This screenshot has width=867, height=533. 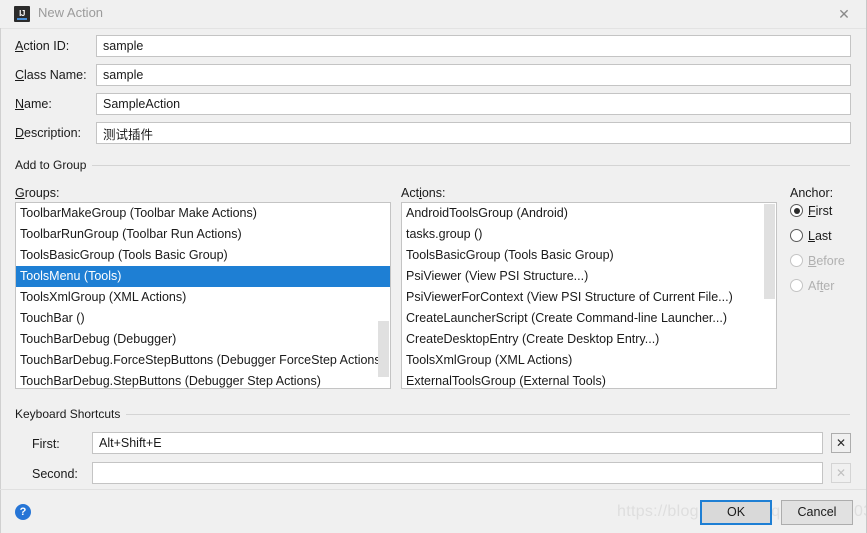 What do you see at coordinates (23, 512) in the screenshot?
I see `help-question-icon: ?` at bounding box center [23, 512].